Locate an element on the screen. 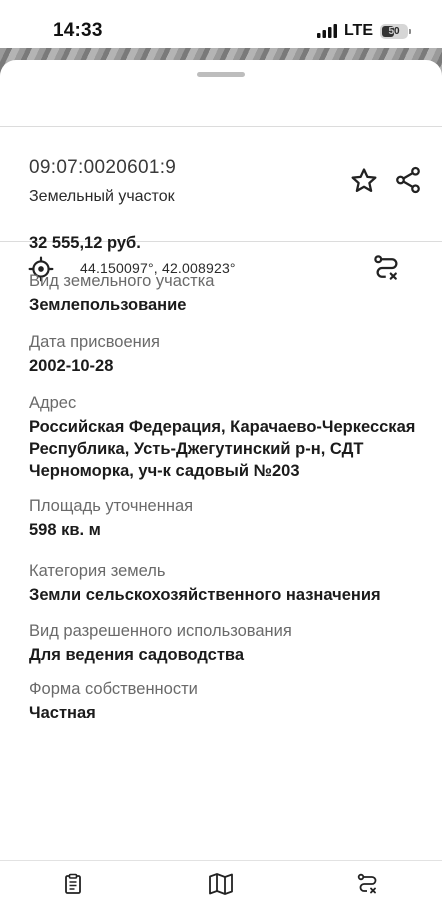 The width and height of the screenshot is (442, 901). object-type: Земельный участок is located at coordinates (102, 196).